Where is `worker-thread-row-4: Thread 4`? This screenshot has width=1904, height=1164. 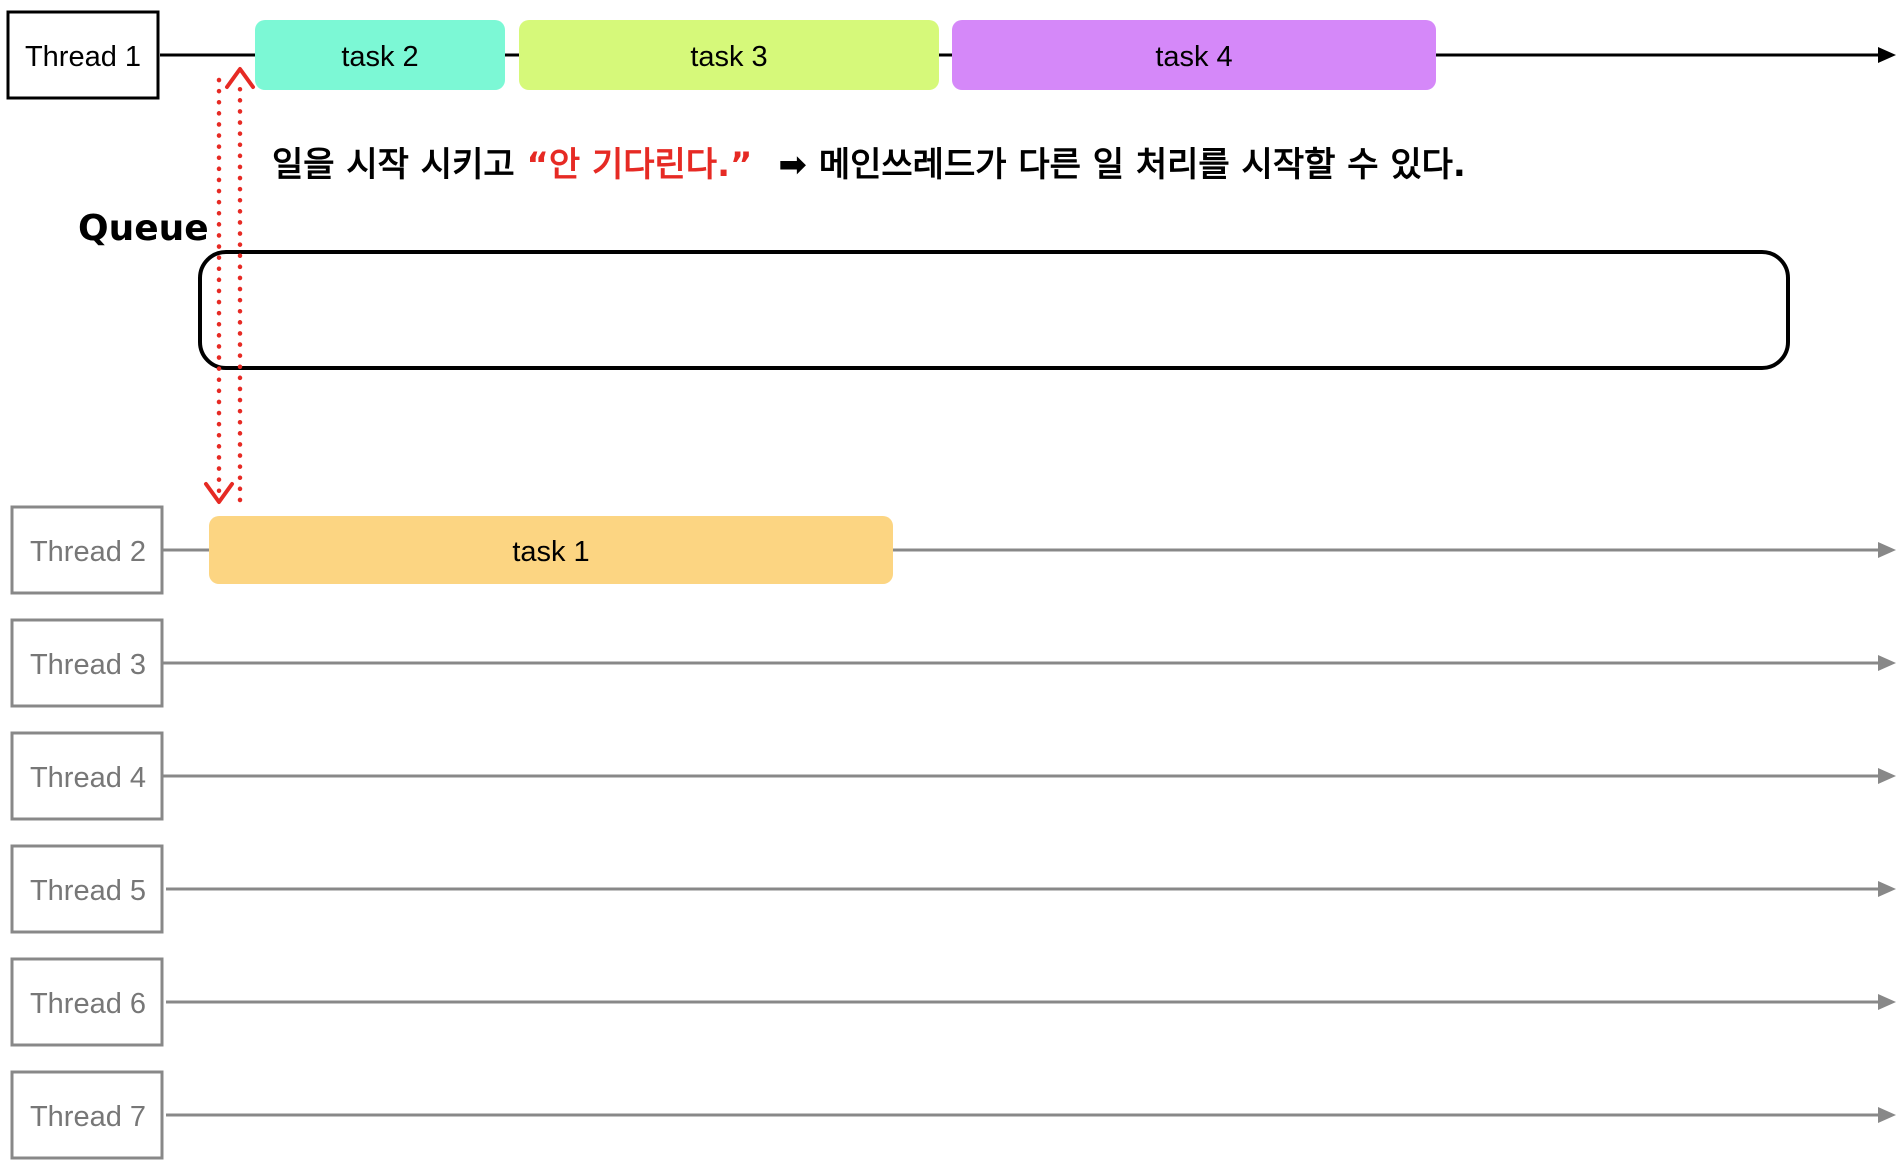
worker-thread-row-4: Thread 4 is located at coordinates (953, 776).